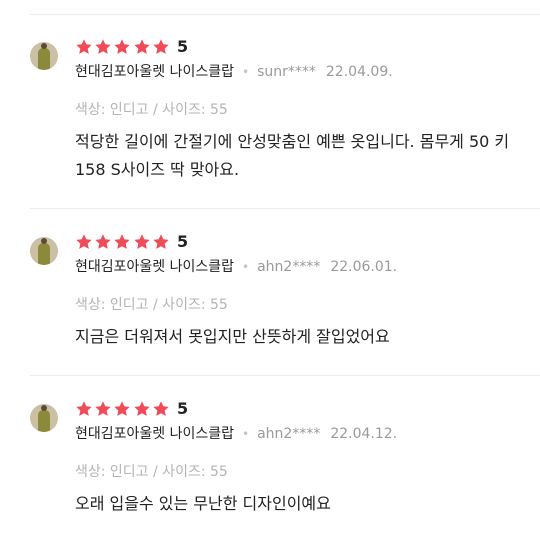 This screenshot has height=540, width=540. Describe the element at coordinates (364, 267) in the screenshot. I see `review-date: 22.06.01.` at that location.